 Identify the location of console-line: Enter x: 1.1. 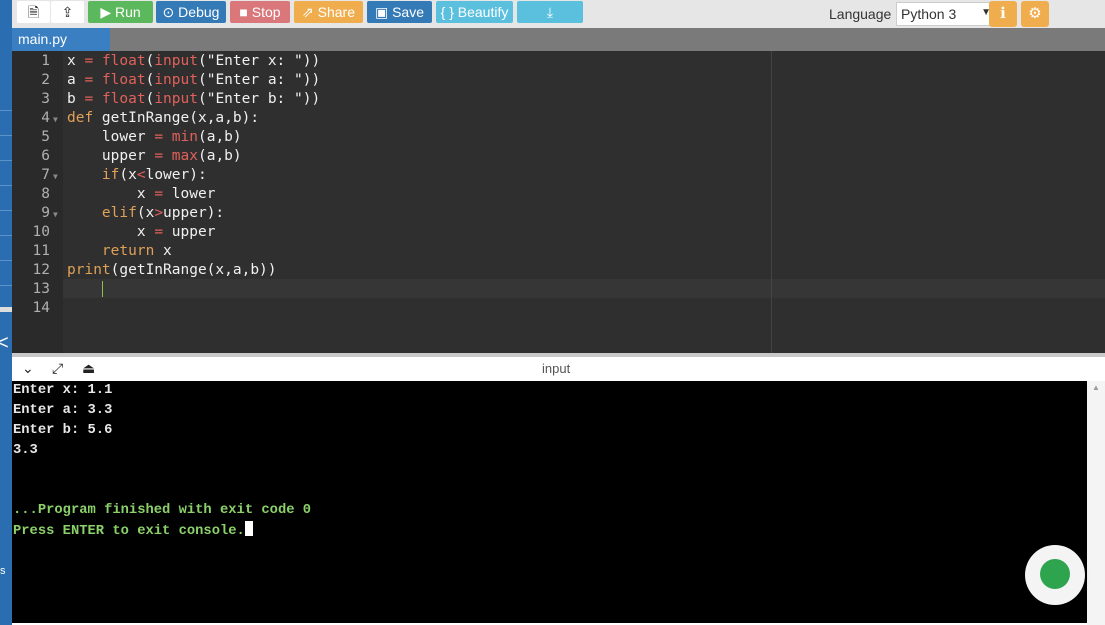
(62, 391).